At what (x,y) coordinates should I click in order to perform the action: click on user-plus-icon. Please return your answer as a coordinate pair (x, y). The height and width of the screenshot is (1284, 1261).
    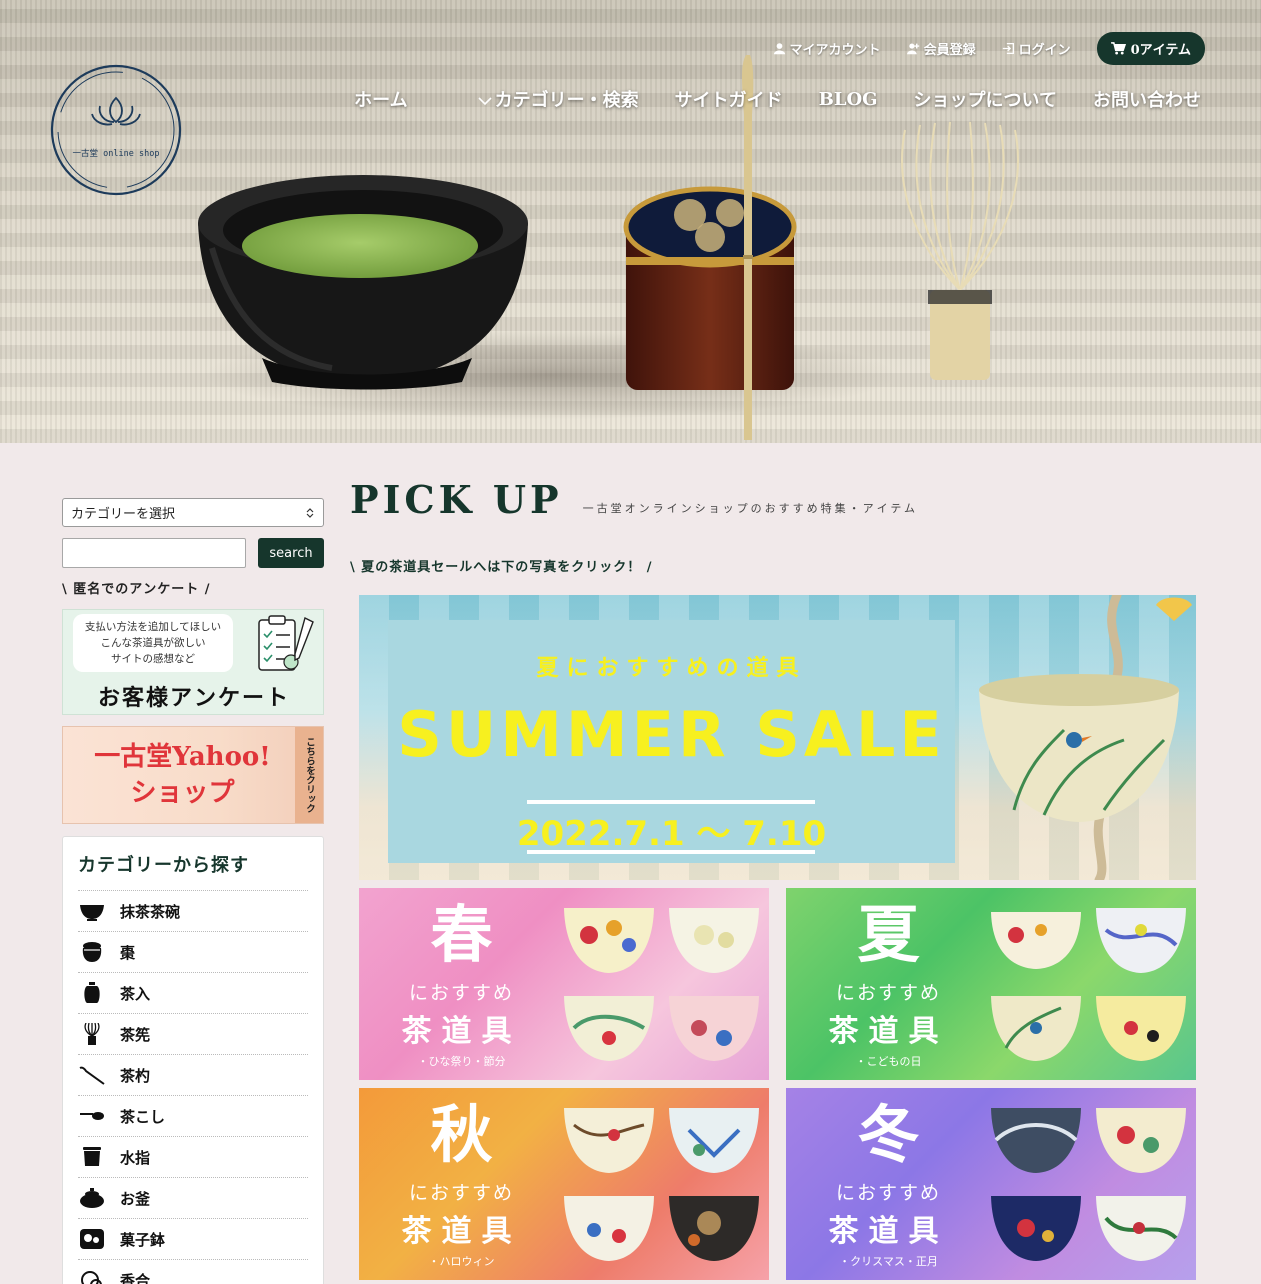
    Looking at the image, I should click on (912, 49).